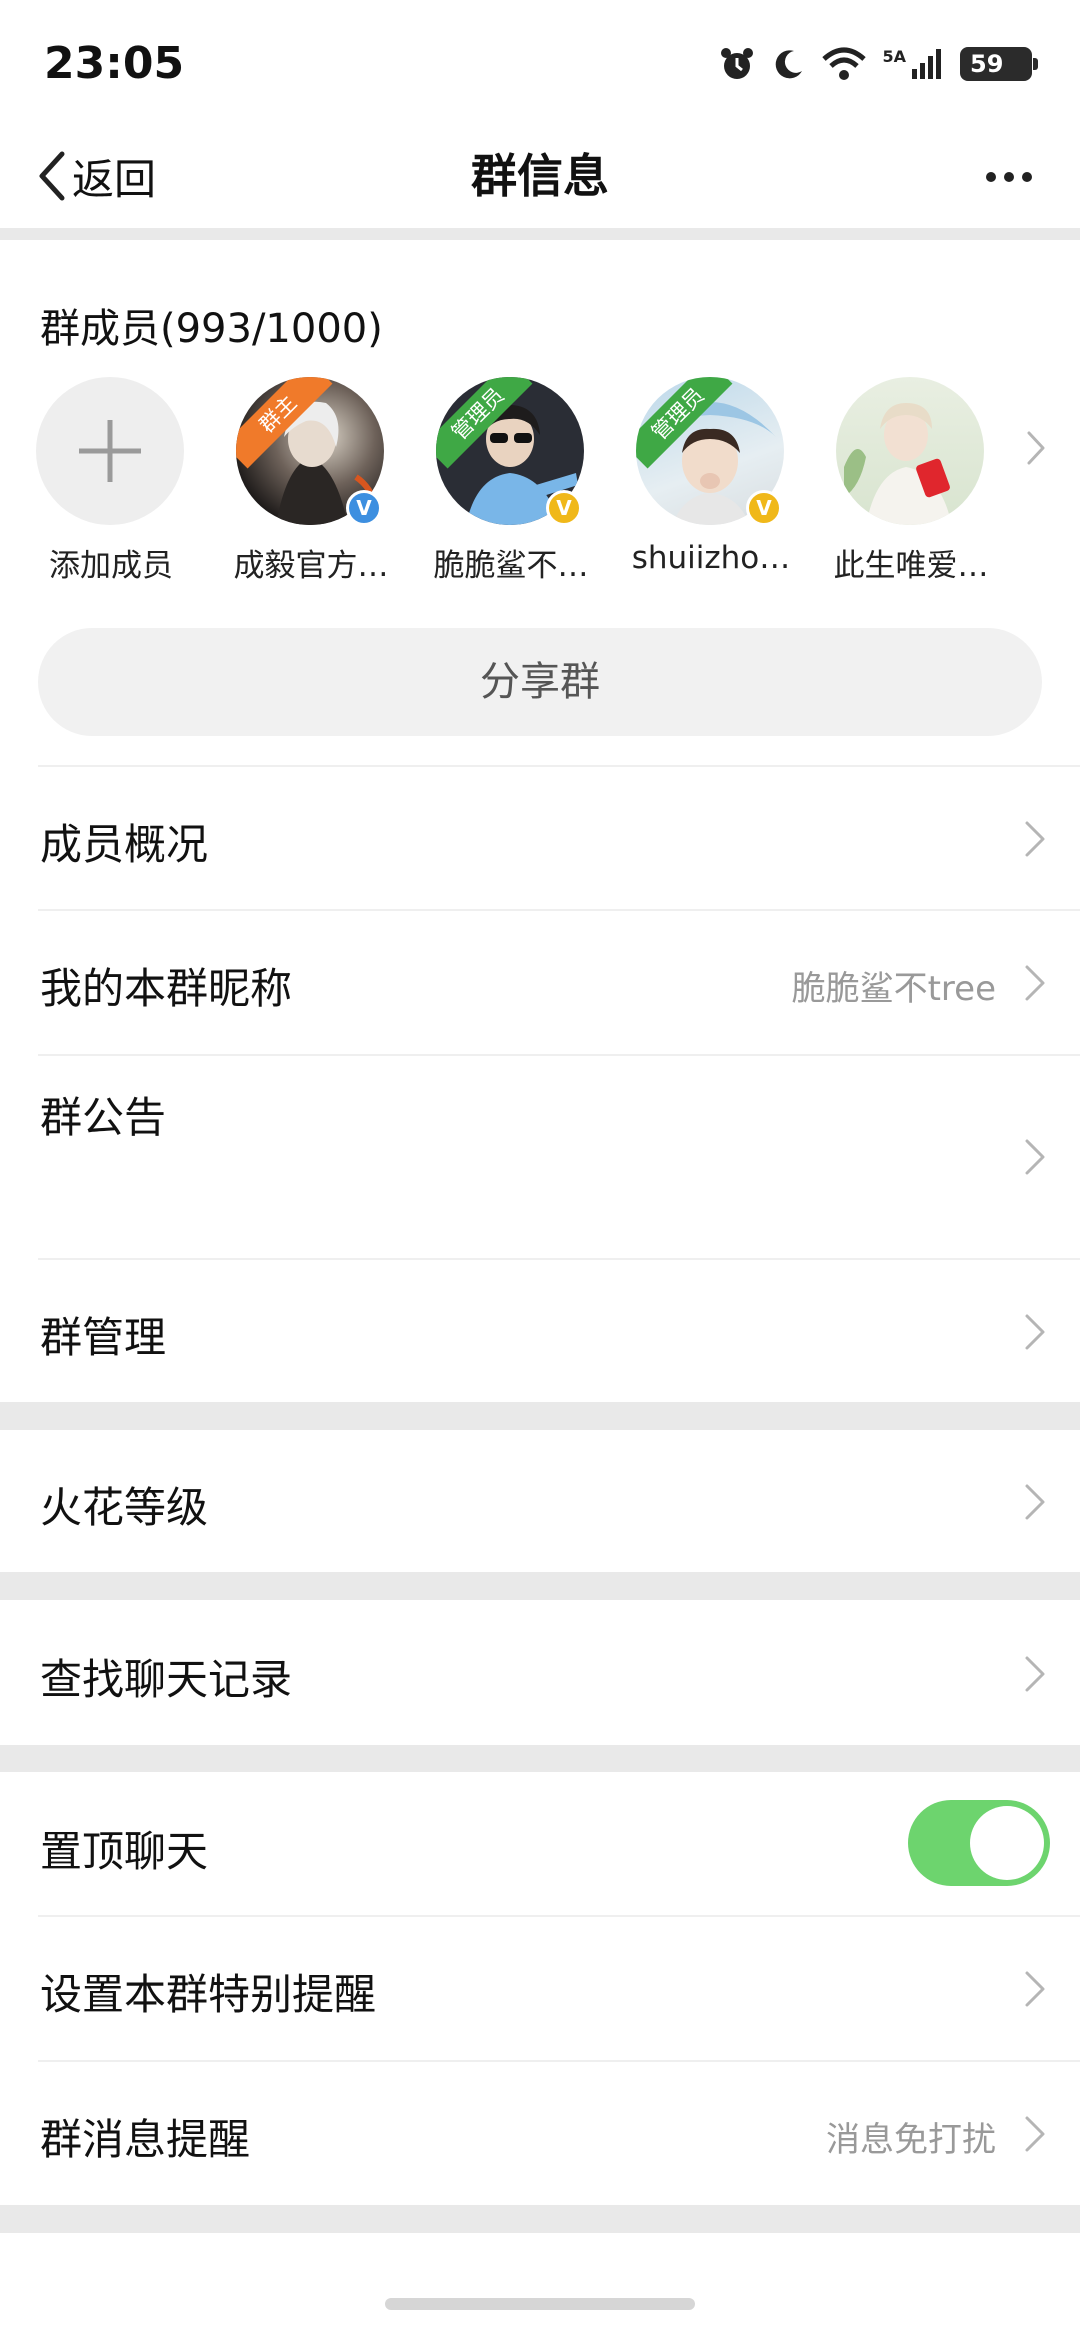 This screenshot has width=1080, height=2330. I want to click on wifi-icon, so click(844, 63).